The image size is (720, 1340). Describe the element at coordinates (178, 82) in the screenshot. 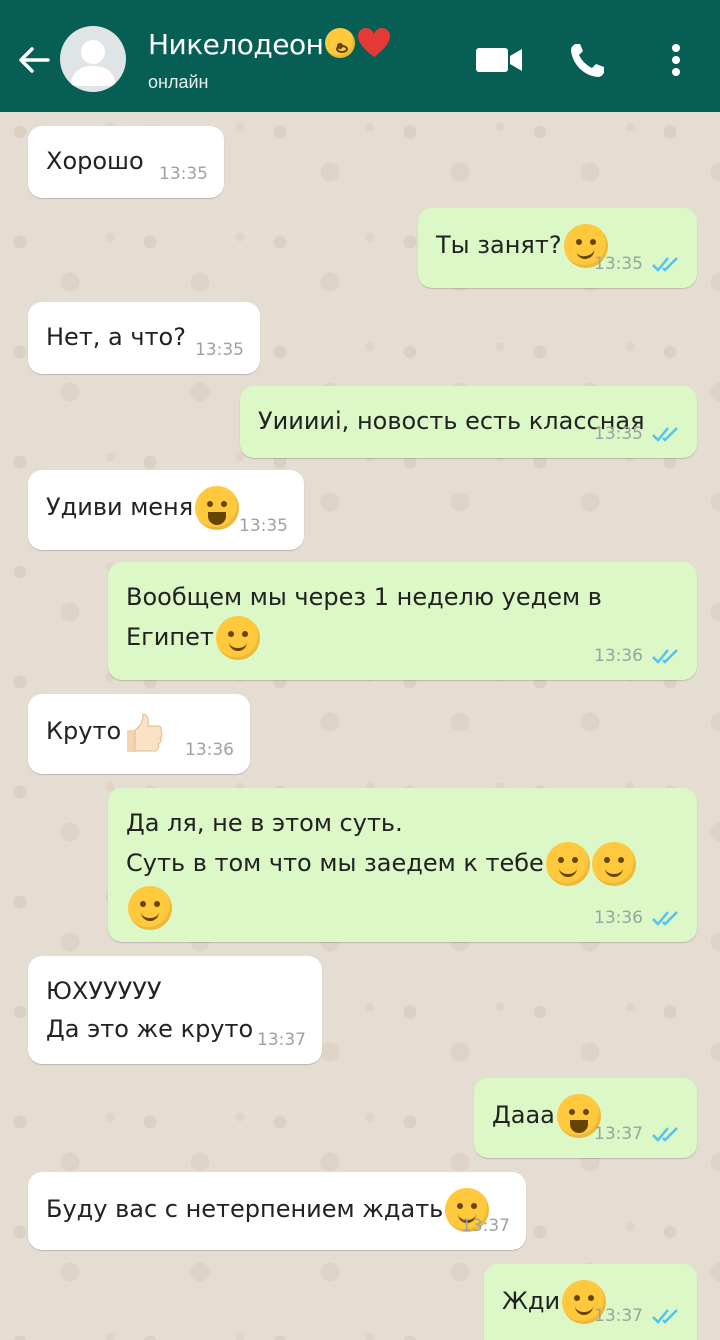

I see `contact-status: онлайн` at that location.